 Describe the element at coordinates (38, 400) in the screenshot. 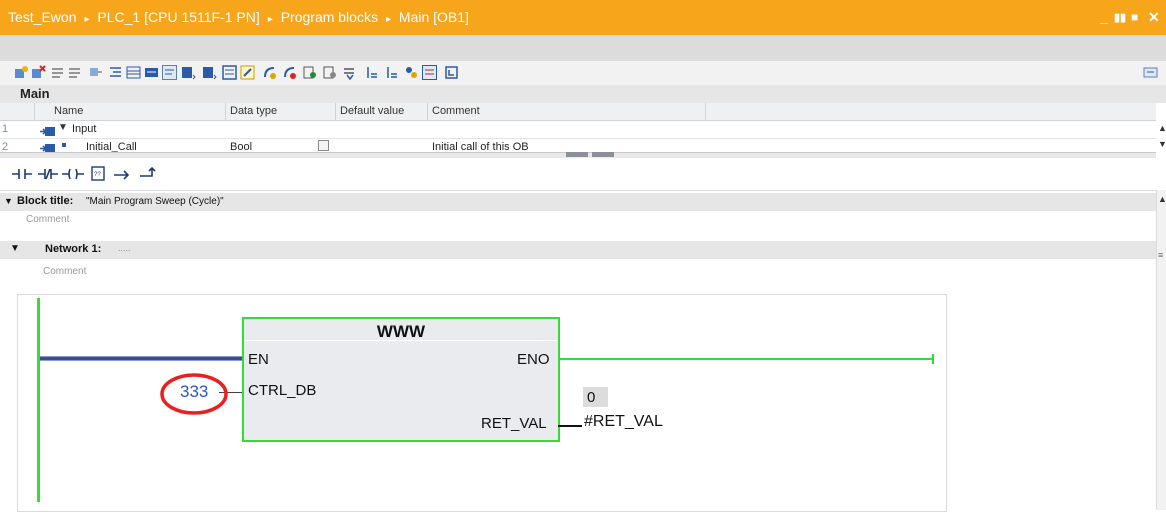

I see `left-power-rail` at that location.